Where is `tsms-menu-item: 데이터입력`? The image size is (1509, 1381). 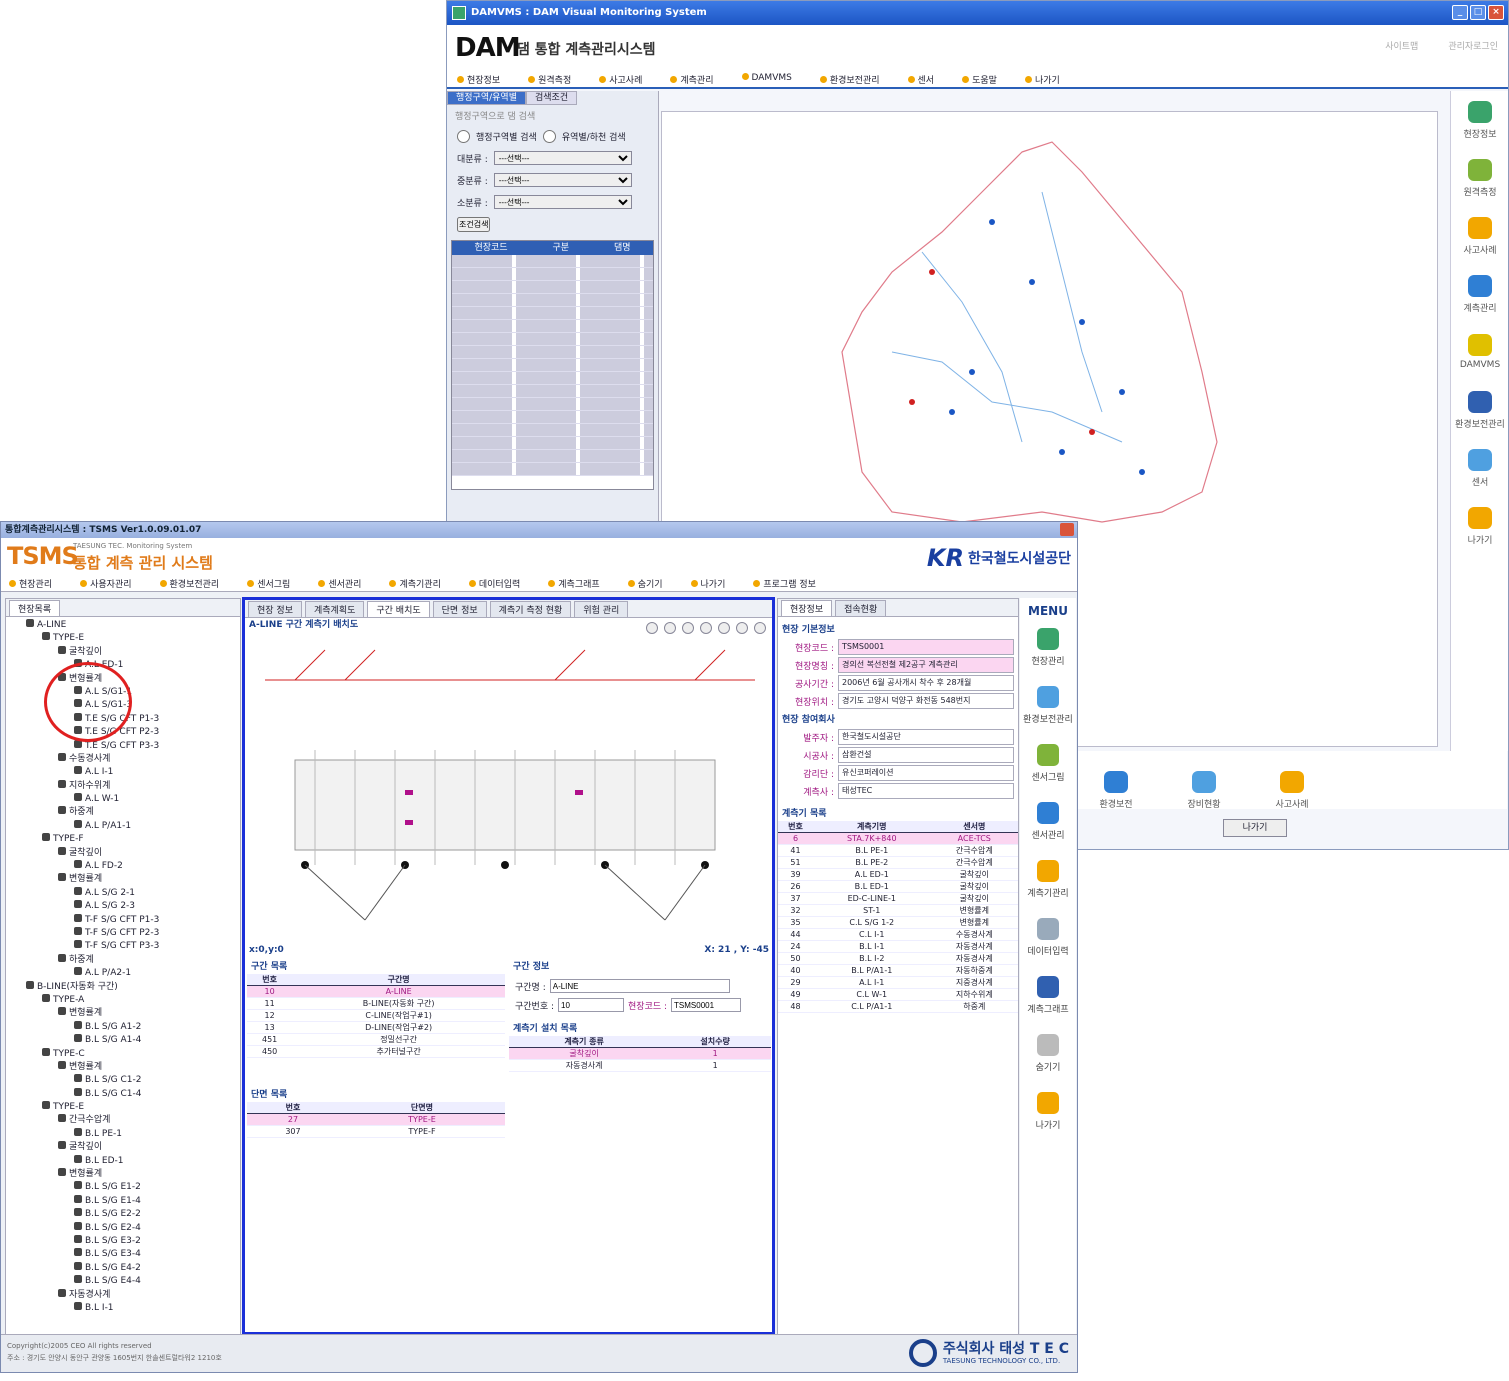 tsms-menu-item: 데이터입력 is located at coordinates (494, 583).